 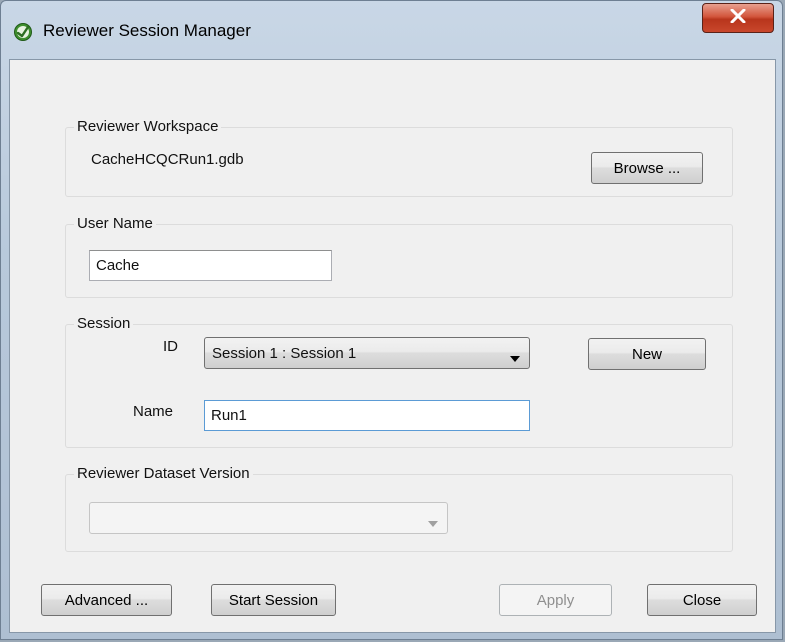 I want to click on reviewer-check-icon, so click(x=23, y=32).